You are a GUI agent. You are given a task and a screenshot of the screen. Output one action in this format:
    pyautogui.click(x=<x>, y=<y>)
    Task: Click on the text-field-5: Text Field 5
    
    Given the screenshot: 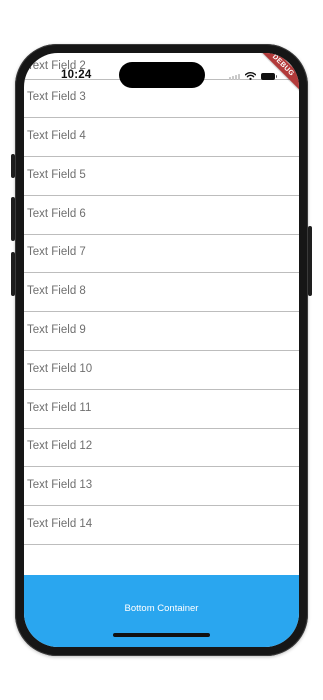 What is the action you would take?
    pyautogui.click(x=161, y=177)
    